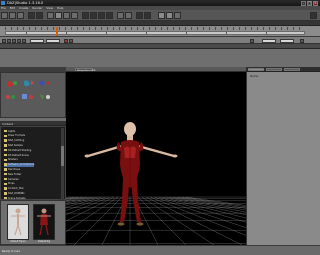  I want to click on camera-pan-button, so click(101, 15).